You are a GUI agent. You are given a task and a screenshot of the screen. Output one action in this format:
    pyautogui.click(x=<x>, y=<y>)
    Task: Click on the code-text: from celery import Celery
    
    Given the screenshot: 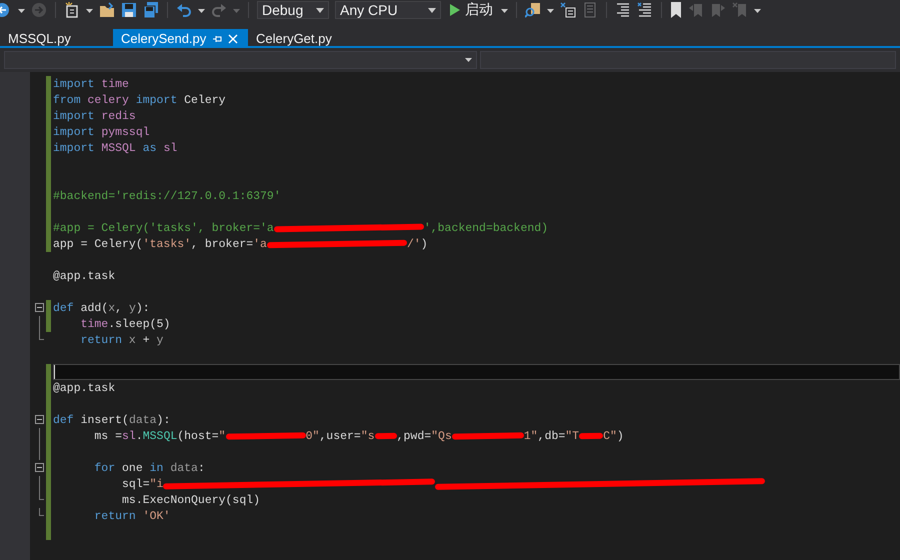 What is the action you would take?
    pyautogui.click(x=139, y=100)
    